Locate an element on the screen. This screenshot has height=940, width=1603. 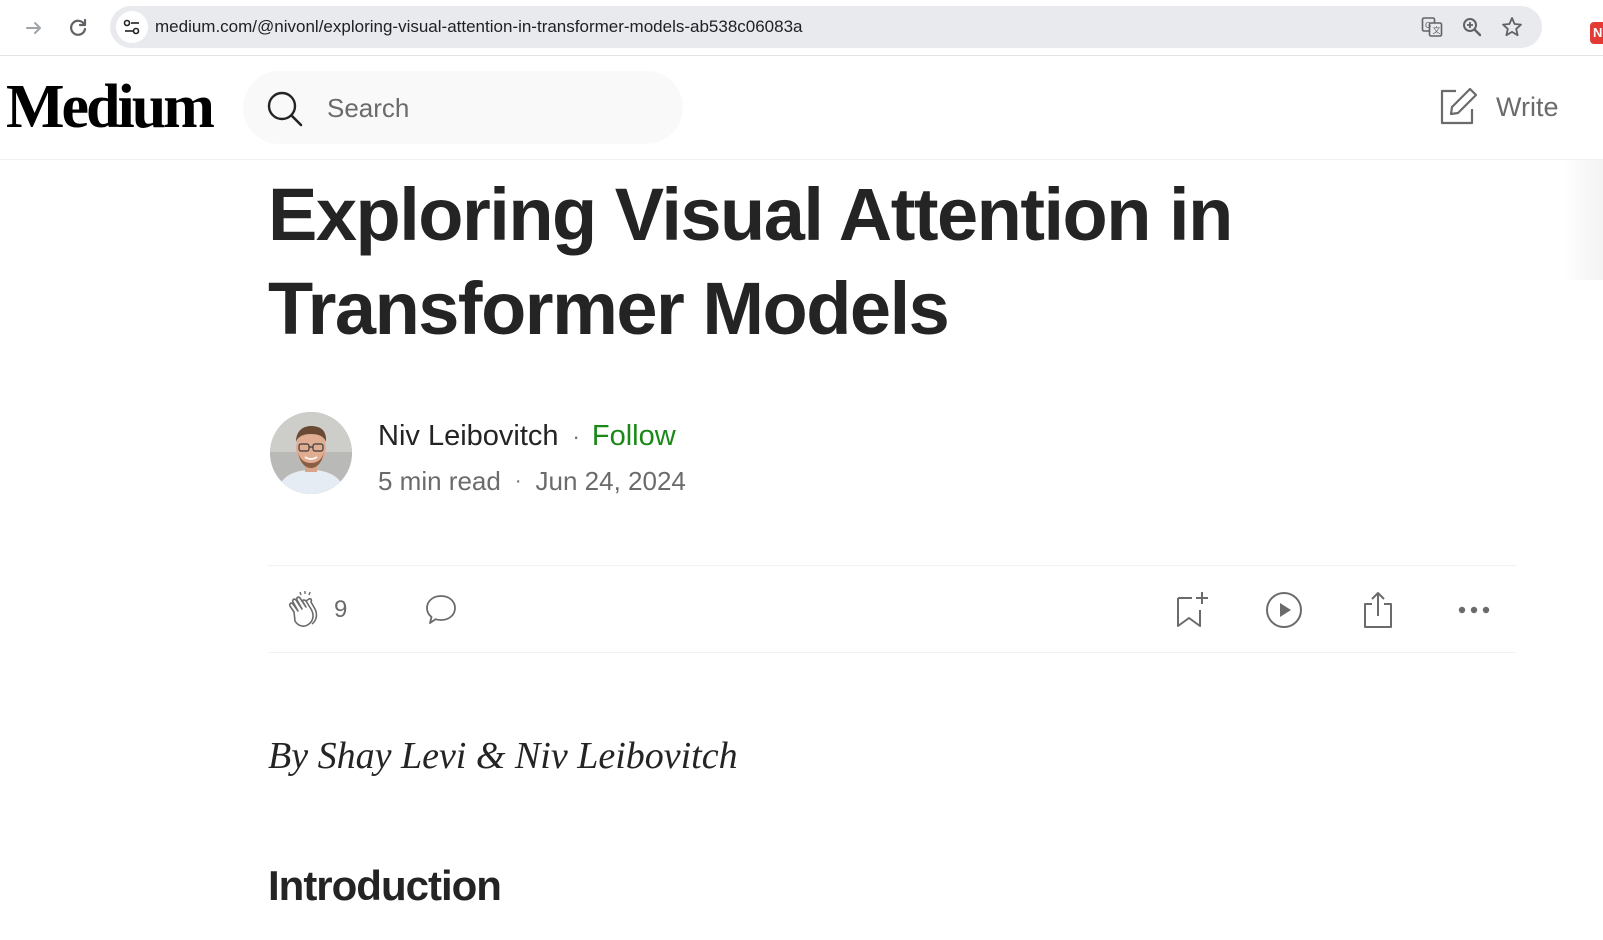
site-info-button is located at coordinates (132, 27).